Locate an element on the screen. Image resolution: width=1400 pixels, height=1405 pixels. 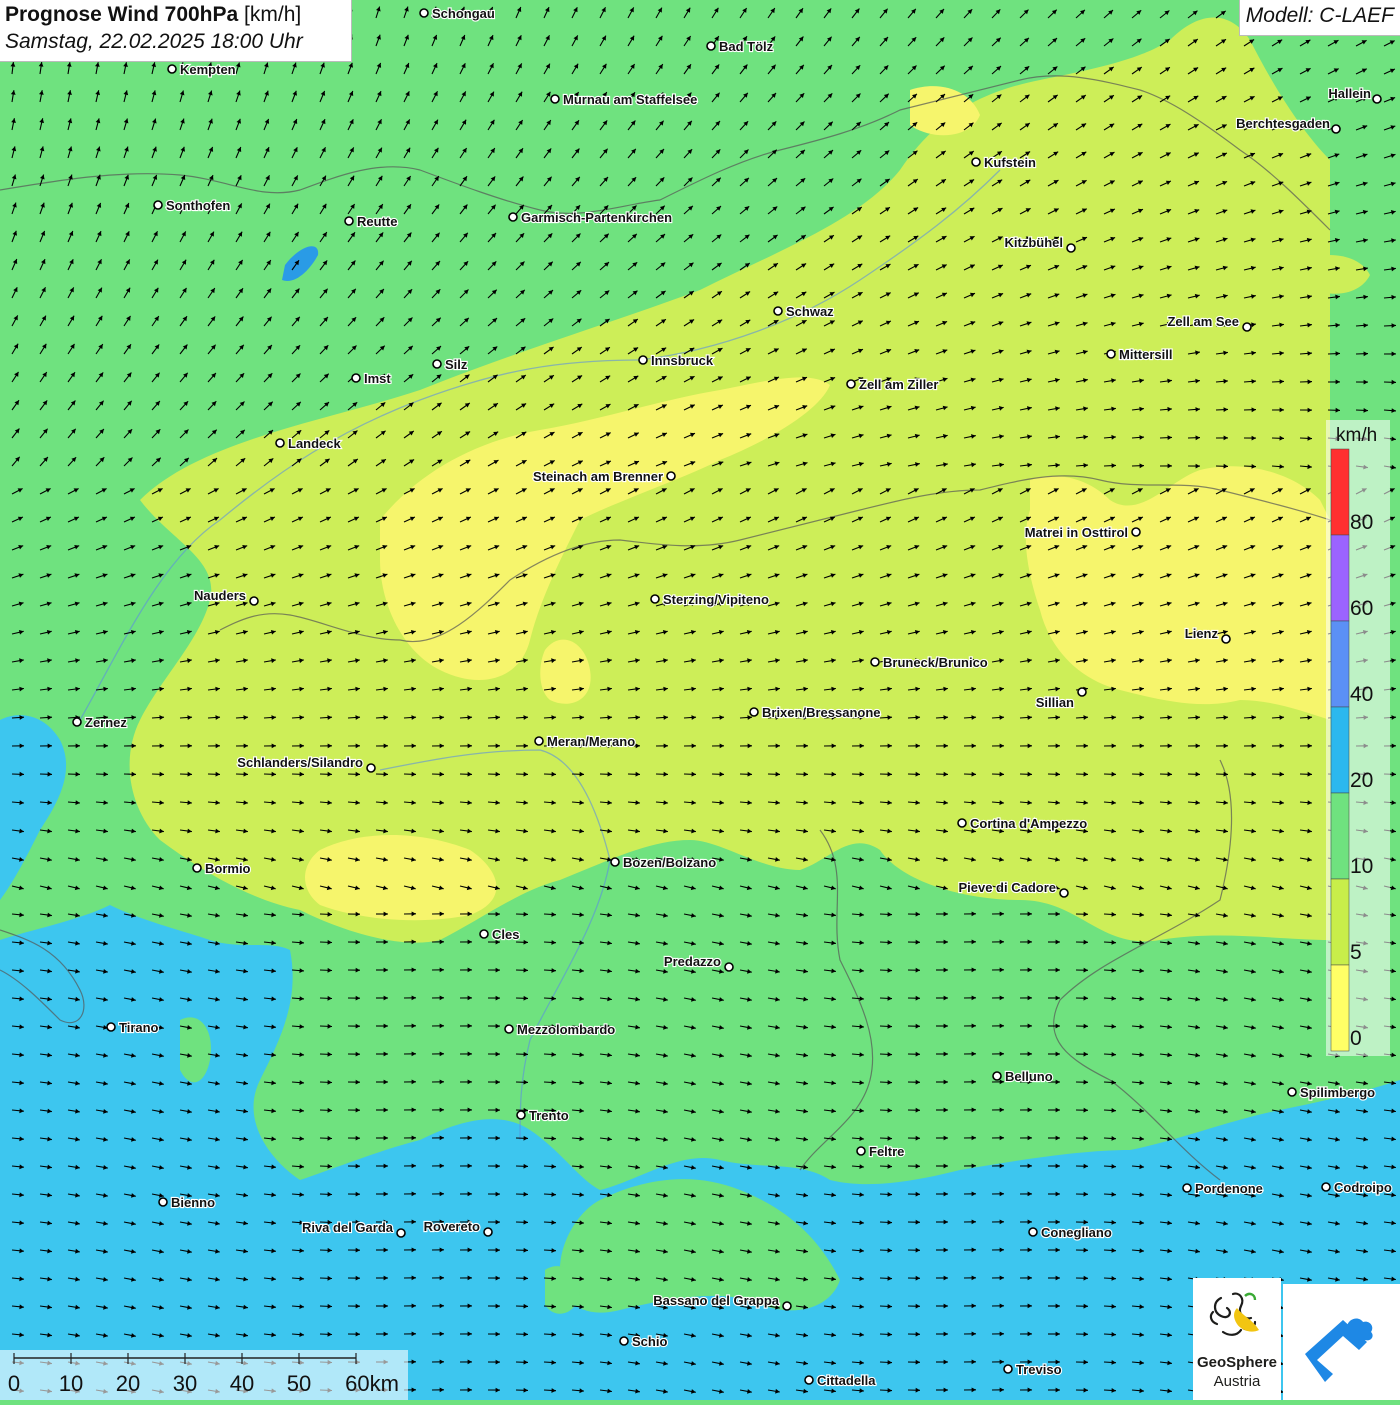
city-label: Zell am See is located at coordinates (1203, 321).